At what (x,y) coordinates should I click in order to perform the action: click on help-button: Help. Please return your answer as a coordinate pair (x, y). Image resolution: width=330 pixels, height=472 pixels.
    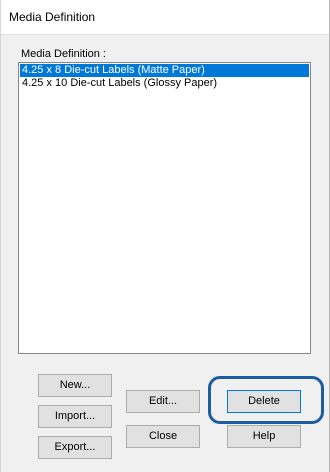
    Looking at the image, I should click on (264, 436).